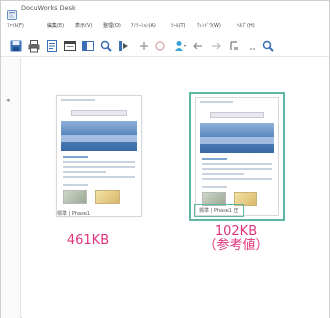 Image resolution: width=330 pixels, height=318 pixels. I want to click on title-bar: DocuWorks Desk, so click(165, 10).